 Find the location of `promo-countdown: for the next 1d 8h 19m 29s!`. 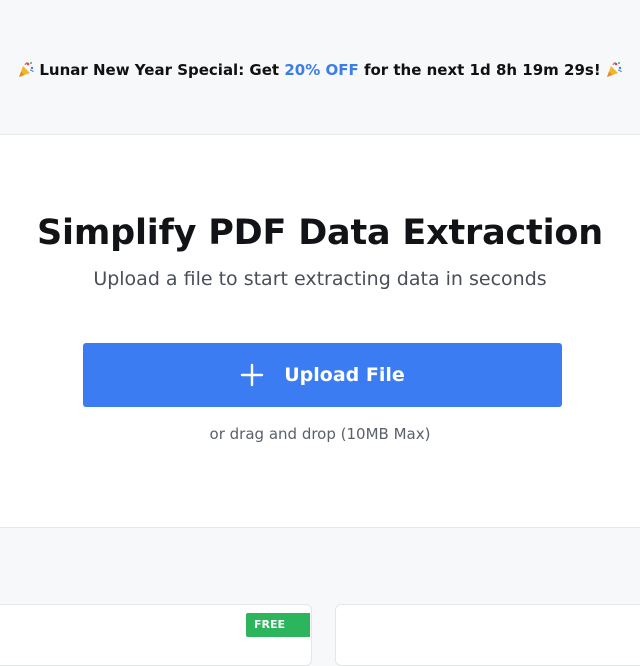

promo-countdown: for the next 1d 8h 19m 29s! is located at coordinates (482, 70).